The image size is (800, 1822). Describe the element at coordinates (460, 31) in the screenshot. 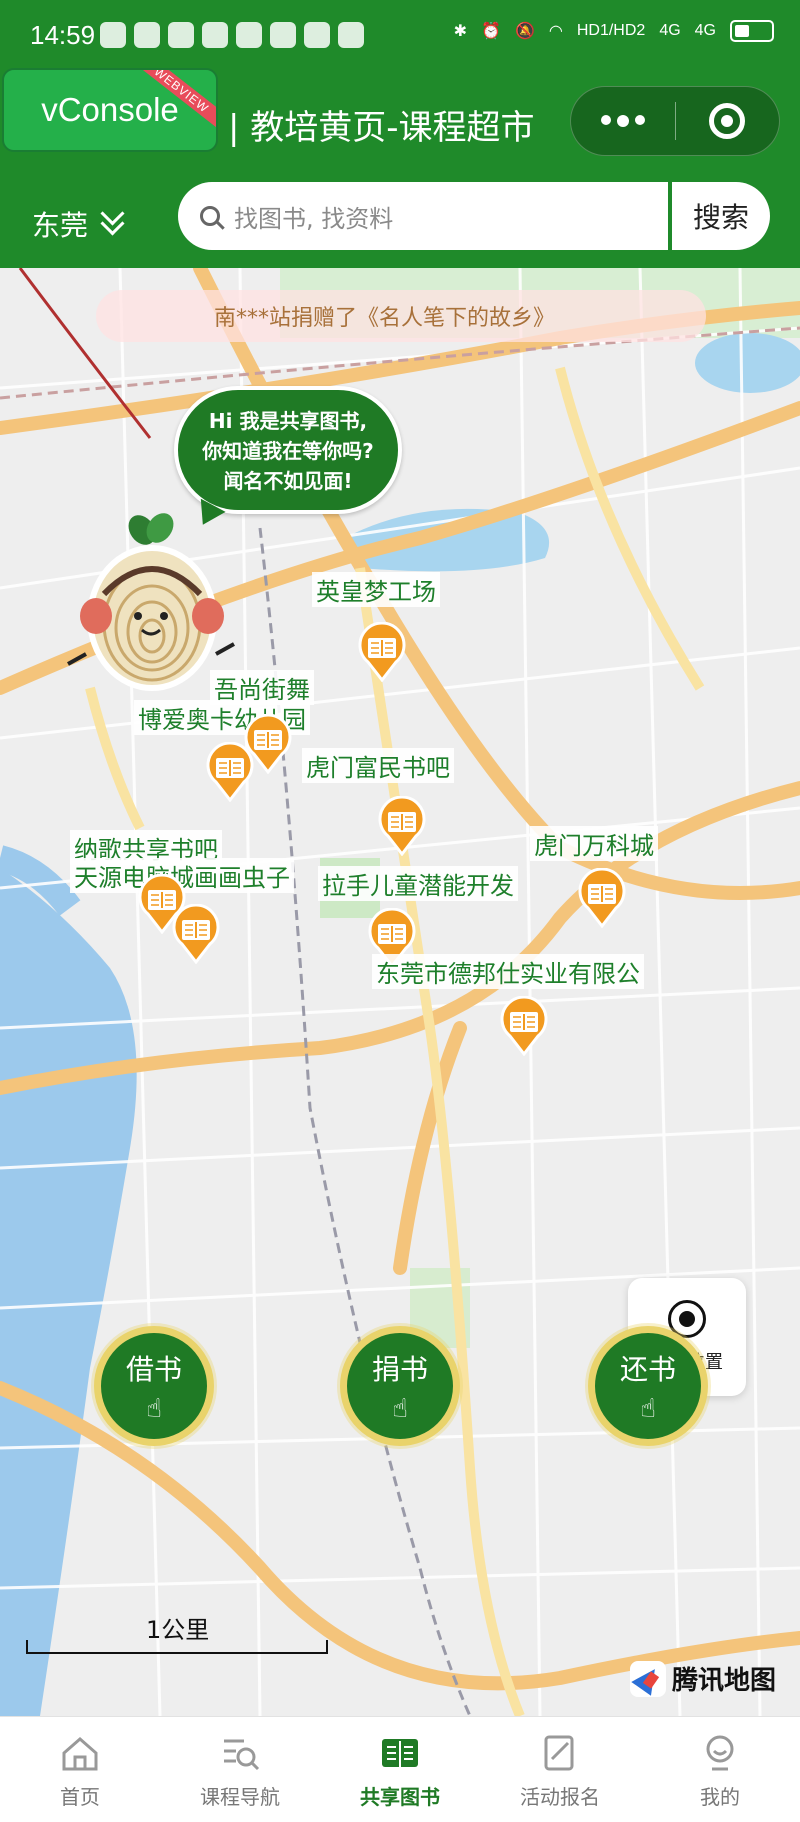

I see `bluetooth-icon: ✱` at that location.